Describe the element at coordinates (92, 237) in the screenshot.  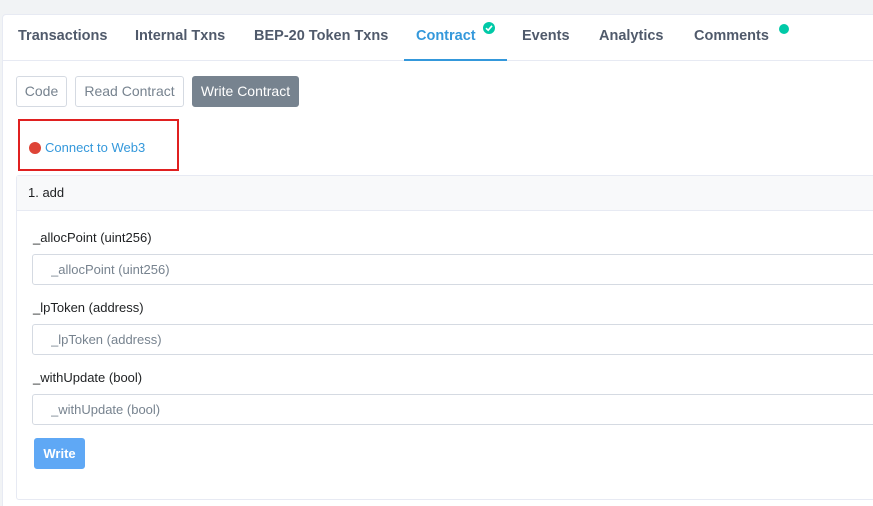
I see `alloc-point-label: _allocPoint (uint256)` at that location.